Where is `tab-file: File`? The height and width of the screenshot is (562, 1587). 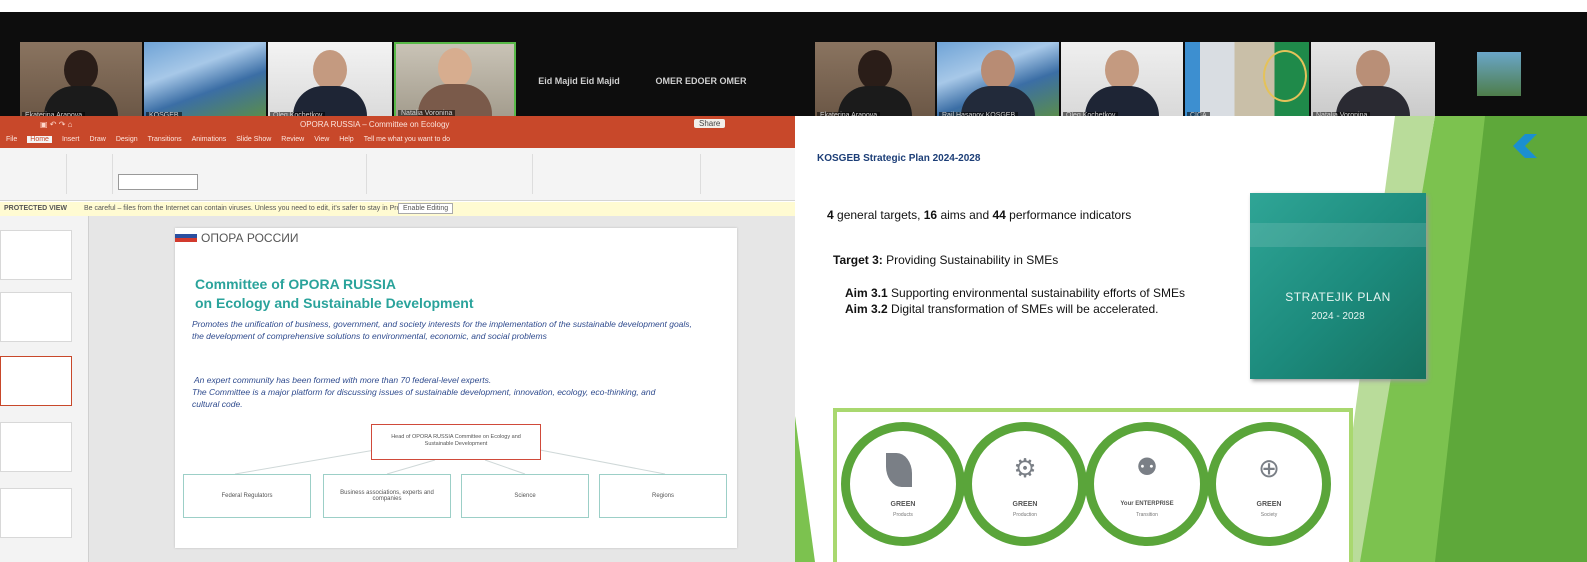 tab-file: File is located at coordinates (11, 139).